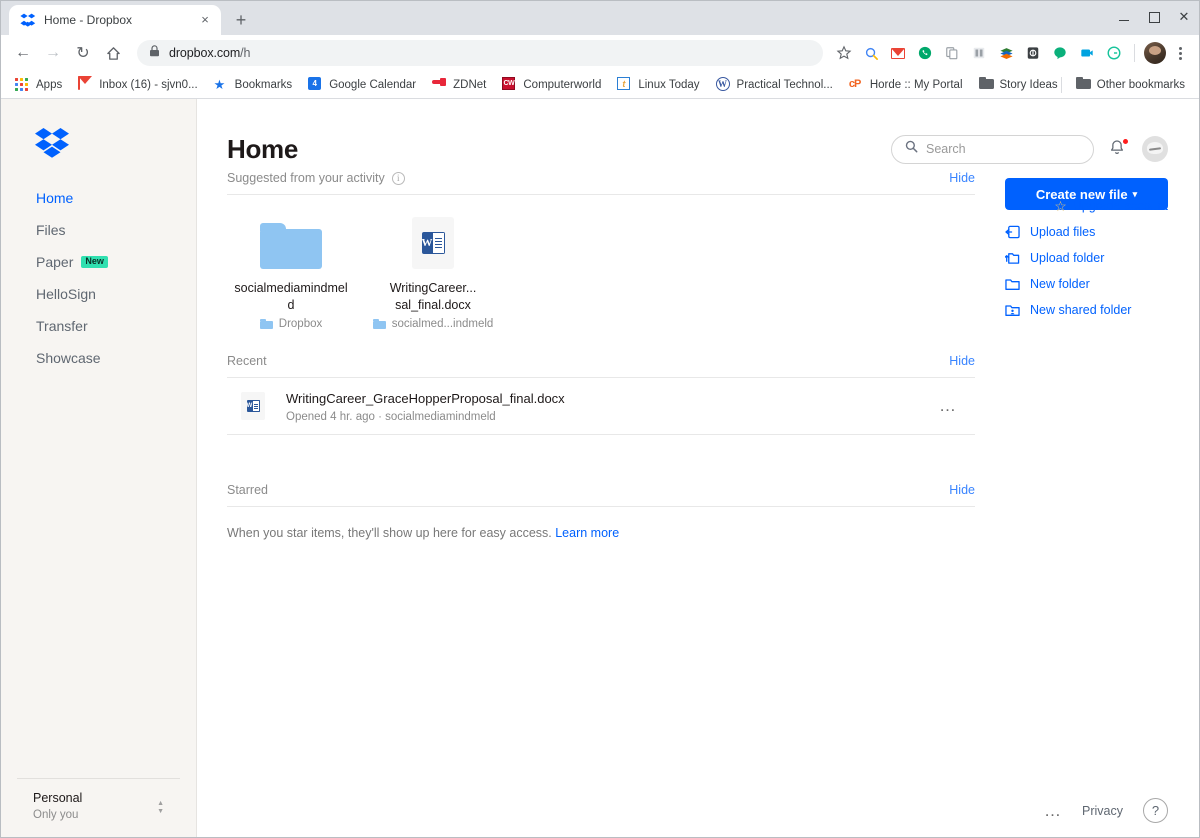 This screenshot has width=1200, height=838. Describe the element at coordinates (1061, 84) in the screenshot. I see `bookmarks-divider` at that location.